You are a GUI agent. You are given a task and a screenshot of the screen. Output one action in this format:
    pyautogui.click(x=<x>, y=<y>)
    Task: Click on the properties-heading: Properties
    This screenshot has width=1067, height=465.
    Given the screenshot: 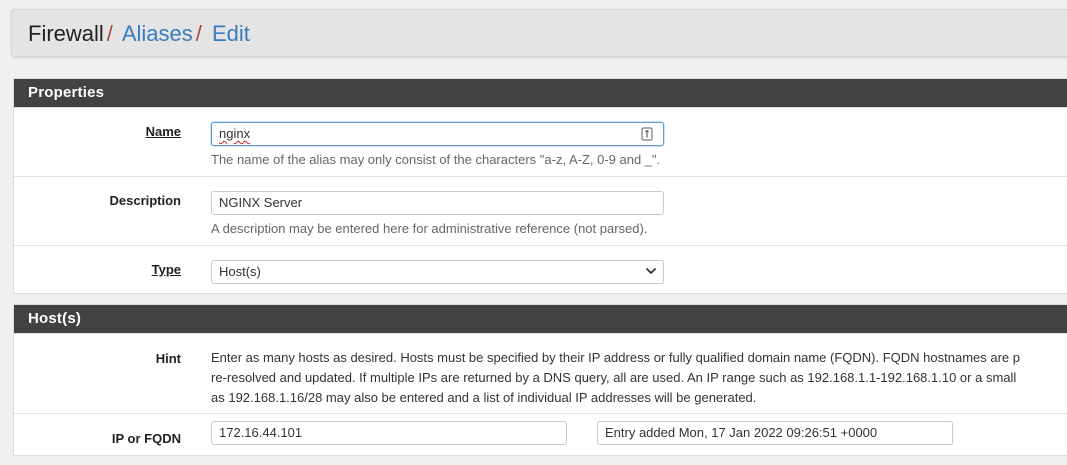 What is the action you would take?
    pyautogui.click(x=540, y=93)
    